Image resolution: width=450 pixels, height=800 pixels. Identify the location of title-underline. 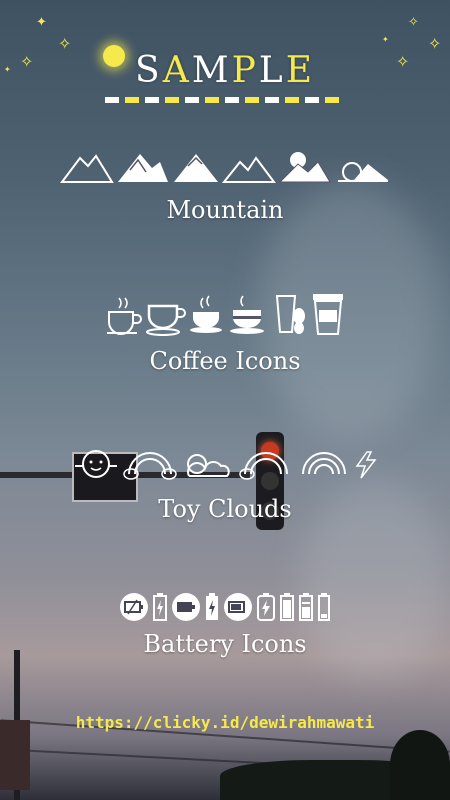
(225, 100).